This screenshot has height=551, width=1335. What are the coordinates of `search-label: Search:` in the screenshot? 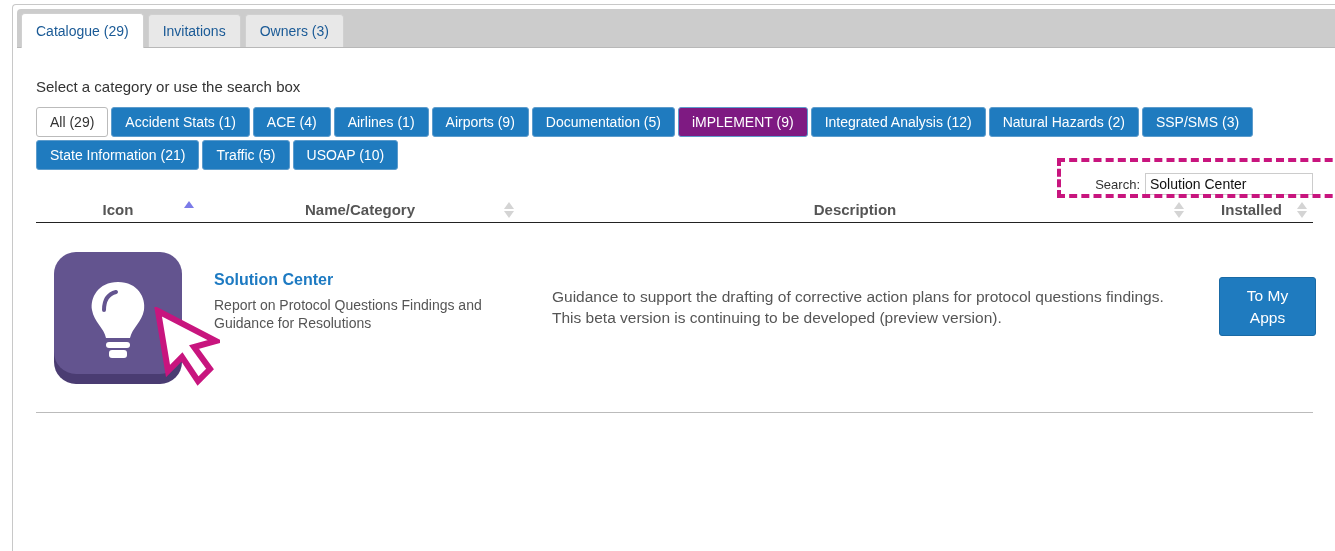 It's located at (1117, 184).